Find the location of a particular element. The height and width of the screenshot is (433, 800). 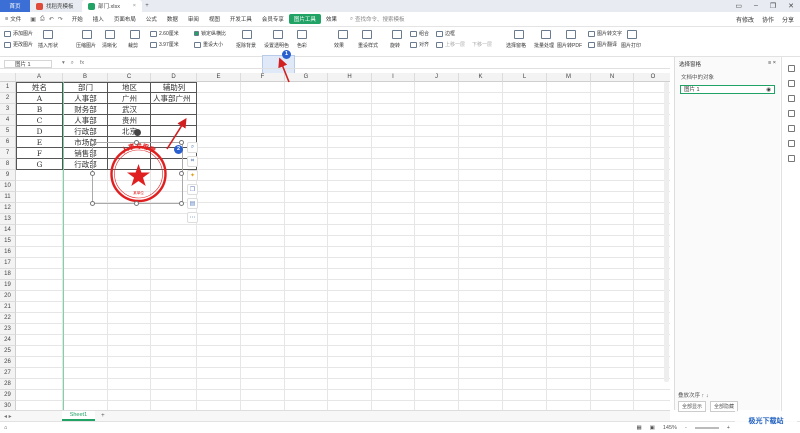

right-sidebar is located at coordinates (790, 239).